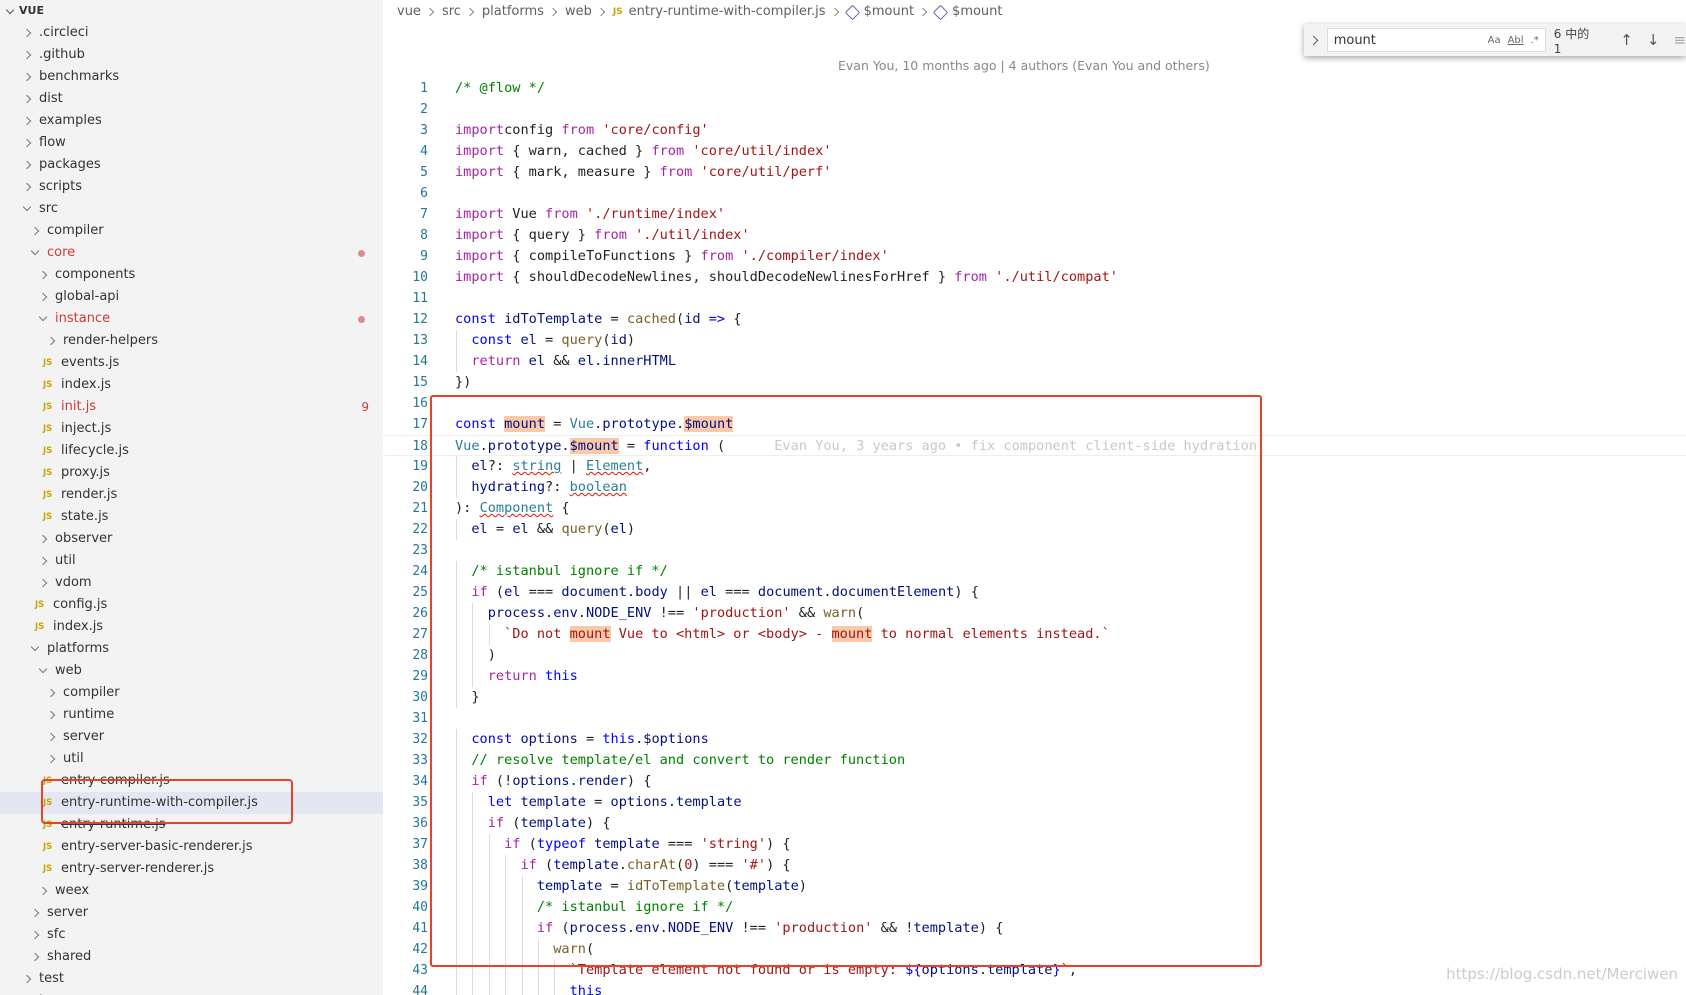  Describe the element at coordinates (191, 847) in the screenshot. I see `file-item: JS entry-server-basic-renderer.js` at that location.